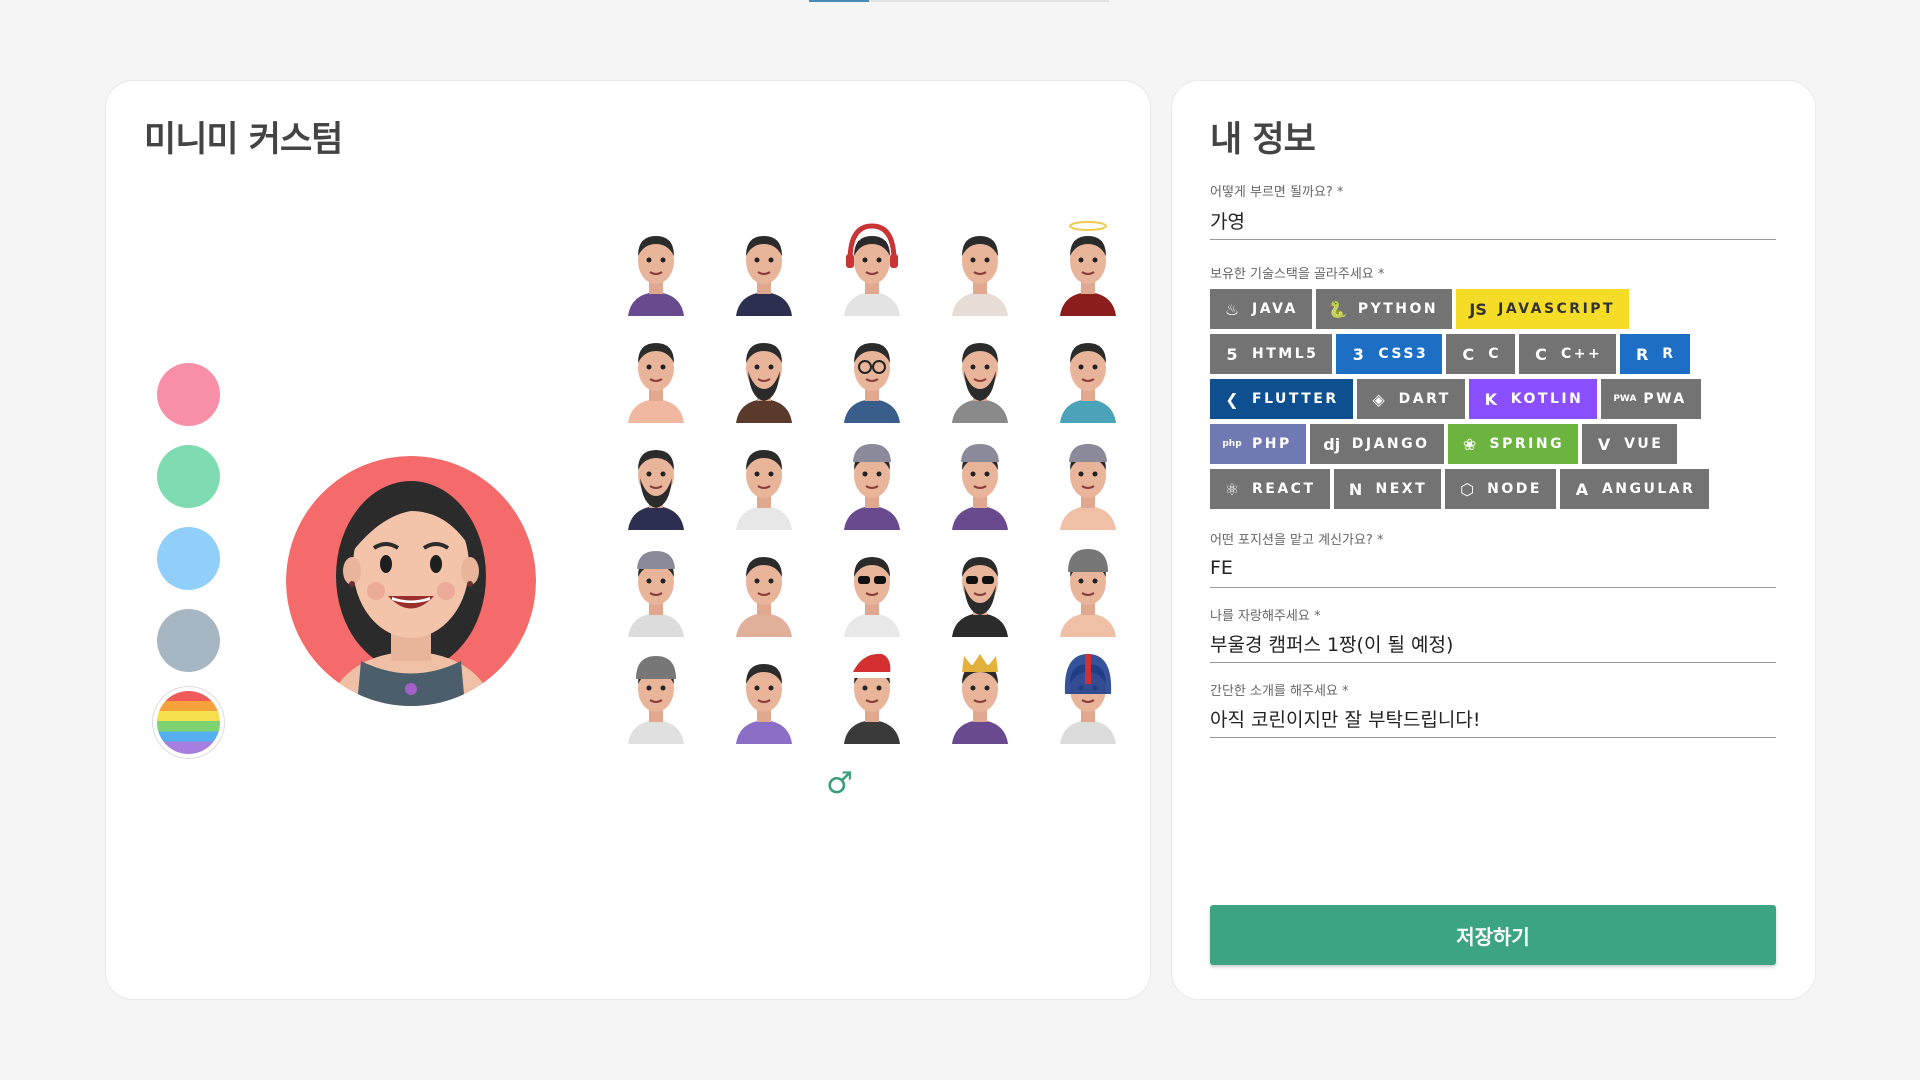 Image resolution: width=1920 pixels, height=1080 pixels. I want to click on stack-chip-label: JAVA, so click(1275, 309).